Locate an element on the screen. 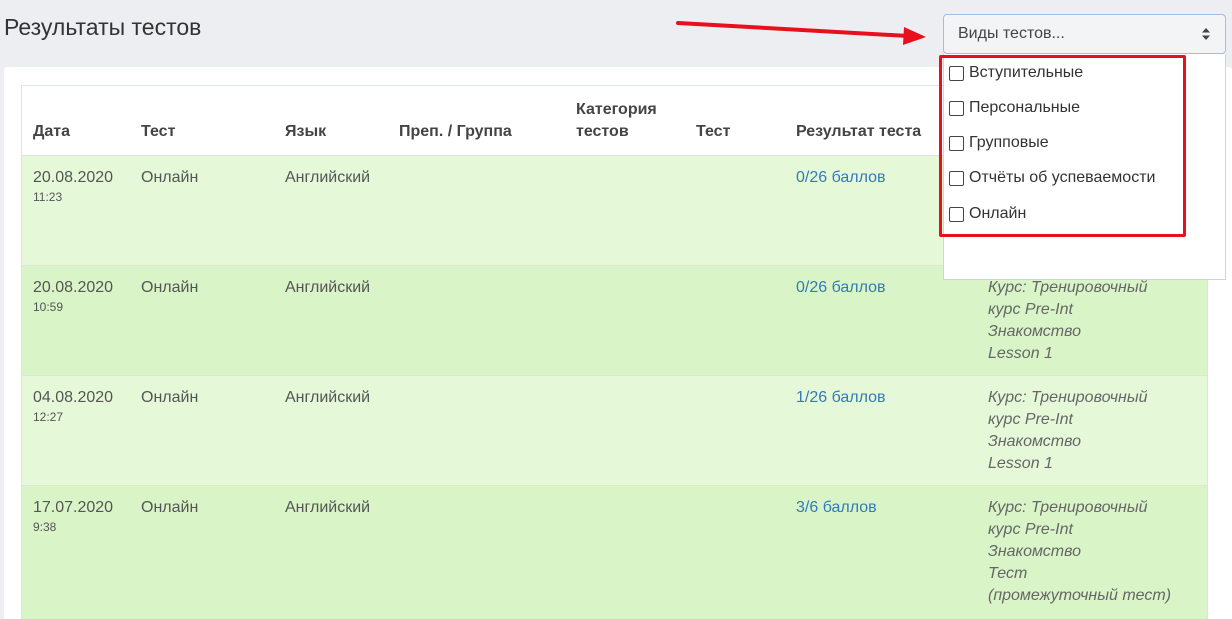 The height and width of the screenshot is (619, 1232). col-header-test: Тест is located at coordinates (202, 121).